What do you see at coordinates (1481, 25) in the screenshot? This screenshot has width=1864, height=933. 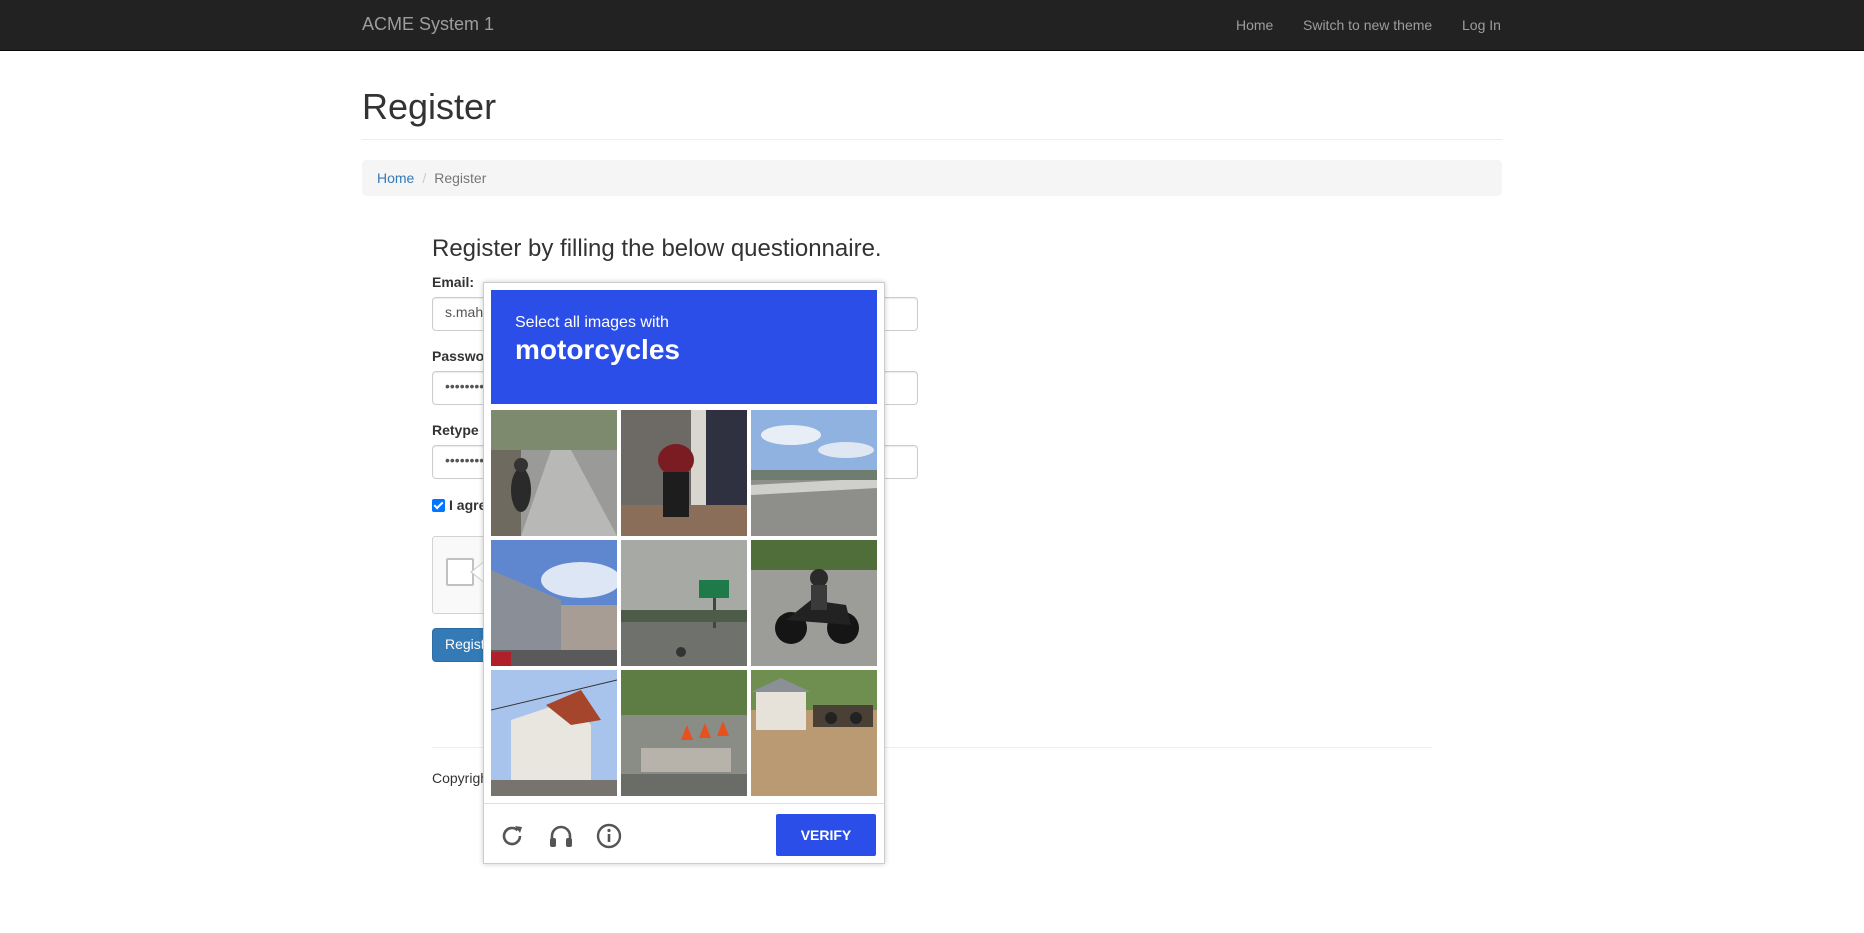 I see `nav-login-link: Log In` at bounding box center [1481, 25].